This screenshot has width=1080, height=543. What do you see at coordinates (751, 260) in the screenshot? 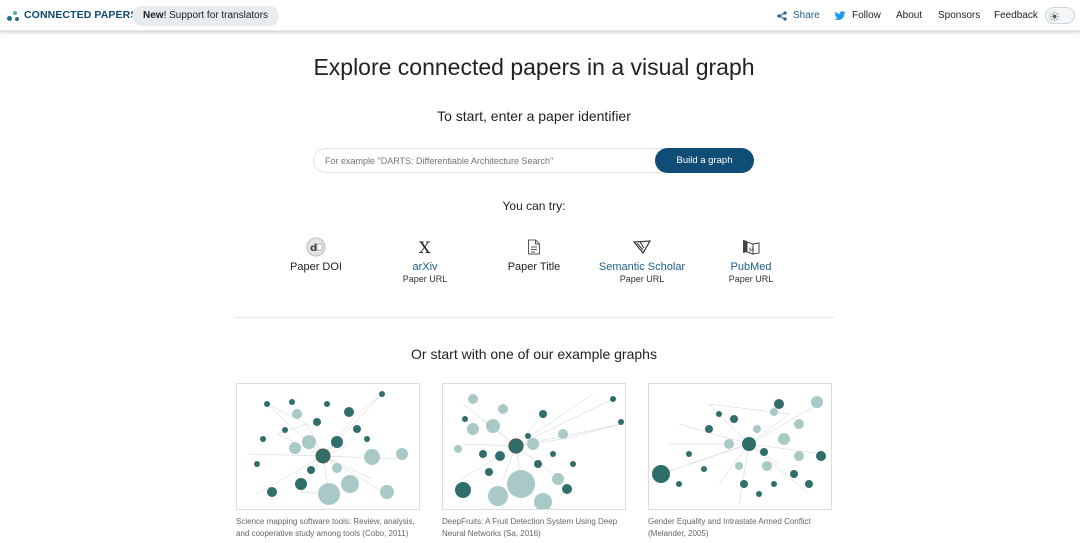
I see `option-pubmed: M PubMed Paper URL` at bounding box center [751, 260].